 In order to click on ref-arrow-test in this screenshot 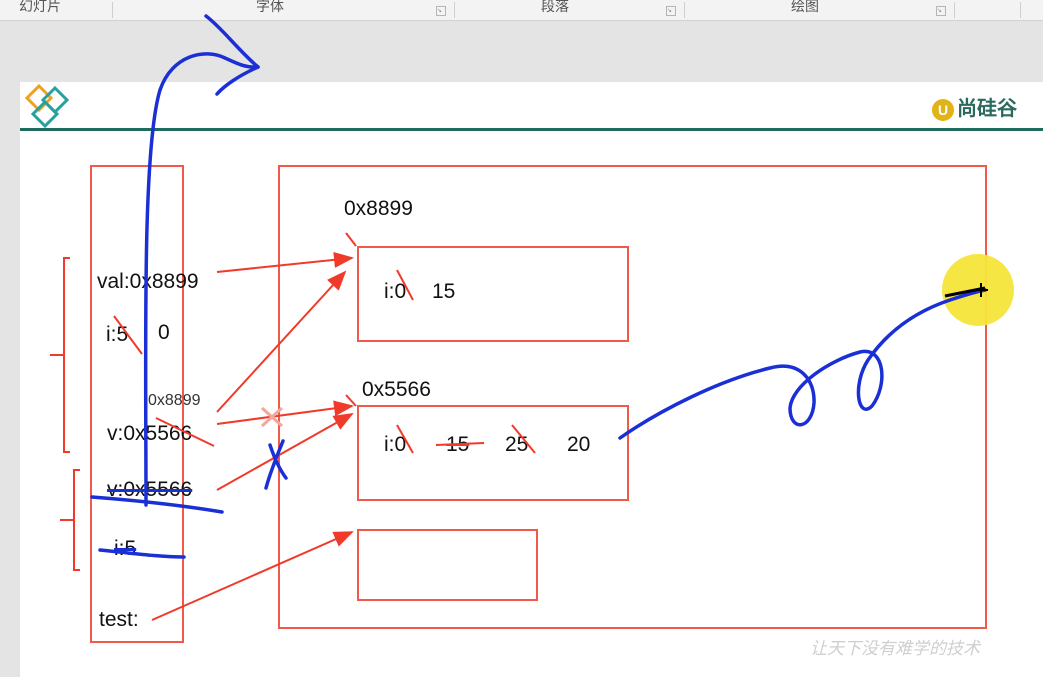, I will do `click(252, 576)`.